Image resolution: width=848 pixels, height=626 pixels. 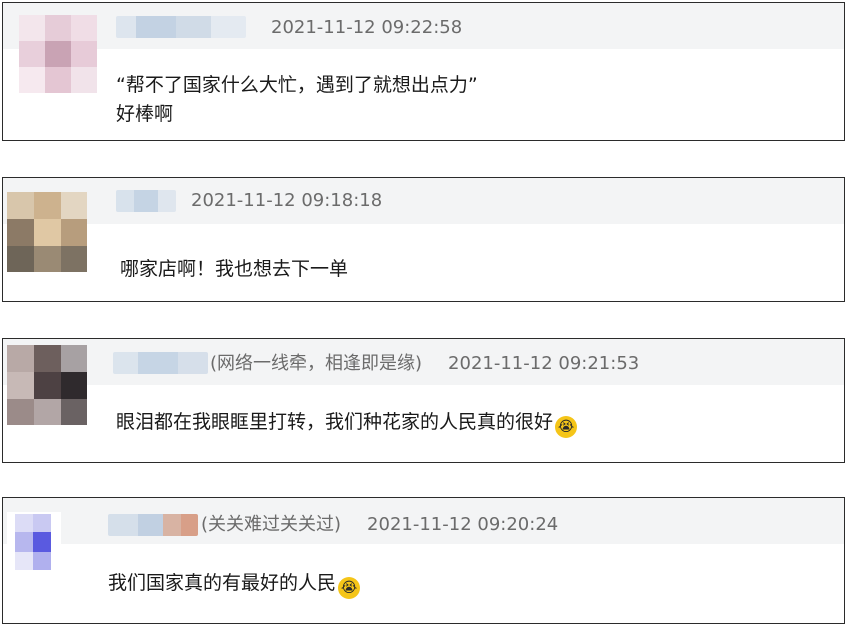 What do you see at coordinates (222, 583) in the screenshot?
I see `comment-line: 我们国家真的有最好的人民` at bounding box center [222, 583].